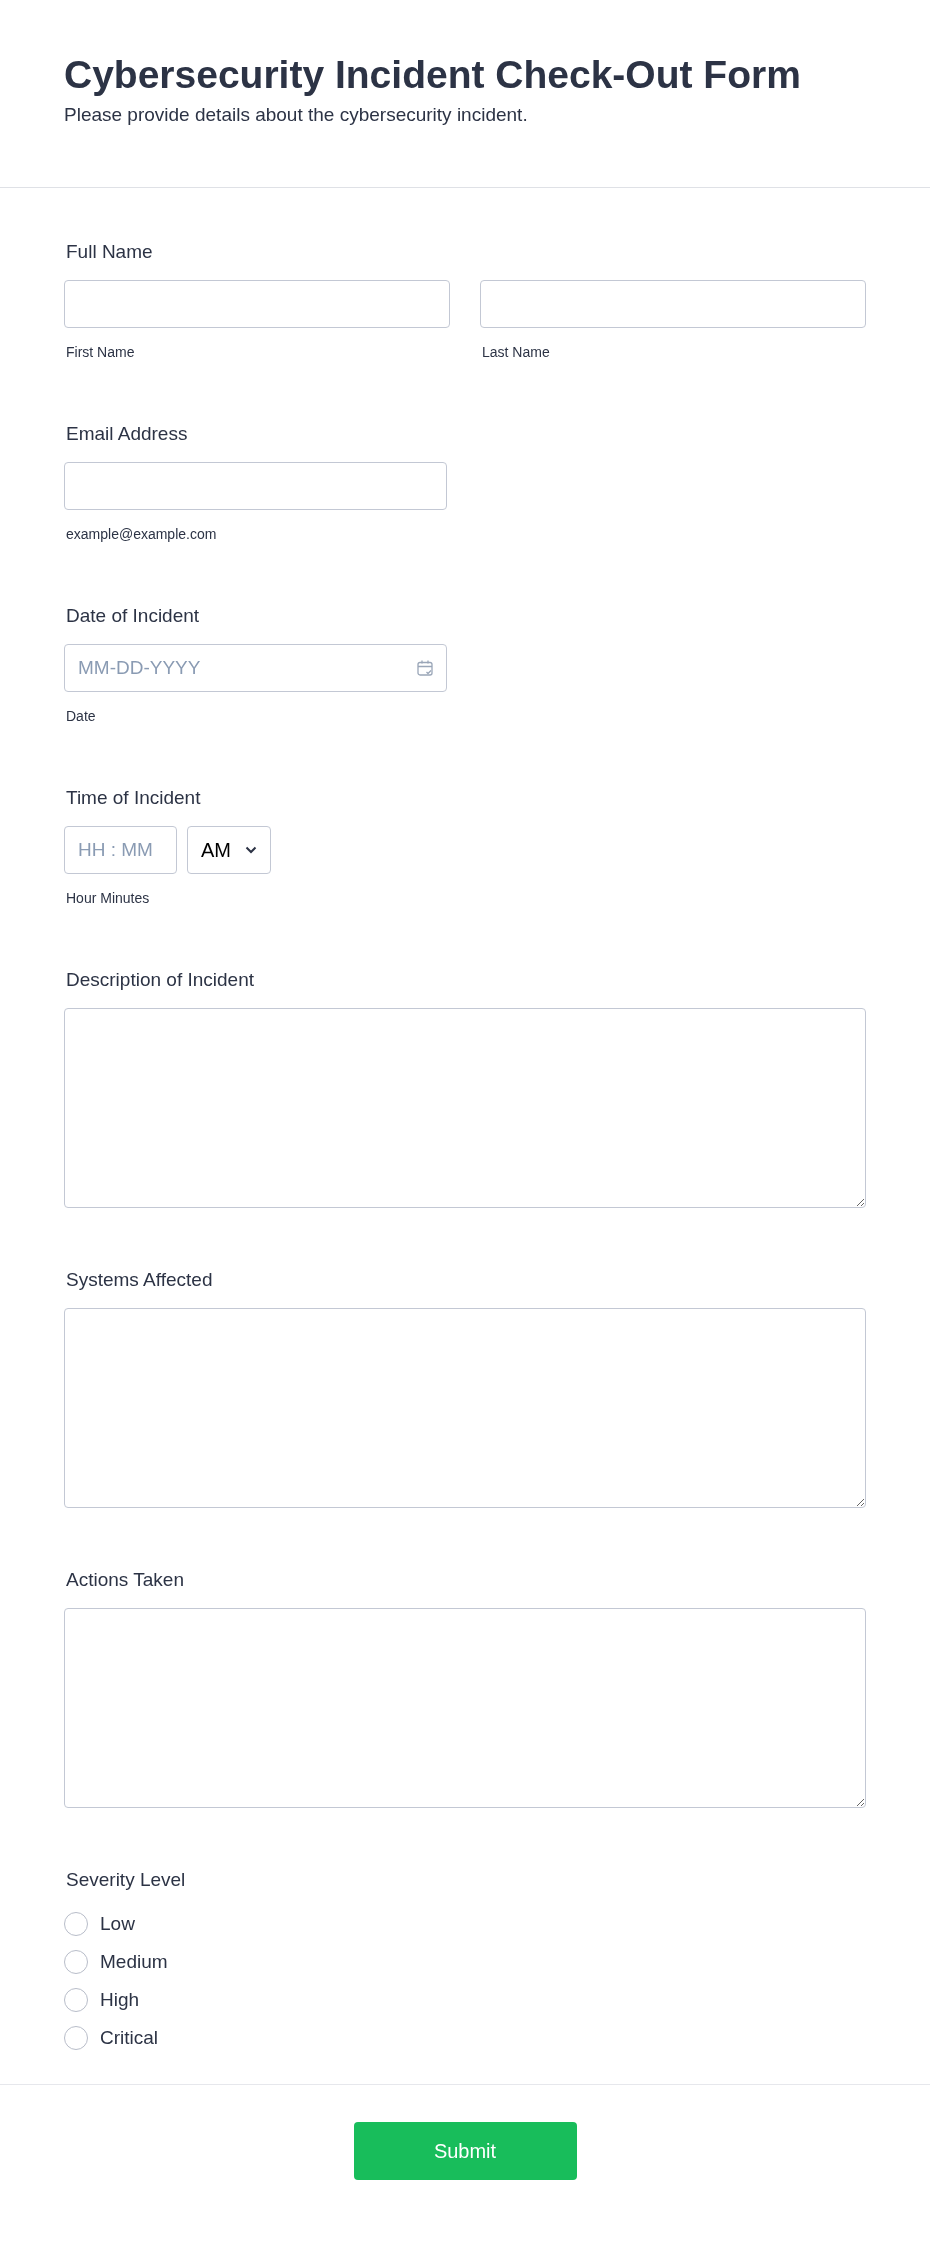 The width and height of the screenshot is (930, 2245). Describe the element at coordinates (117, 1923) in the screenshot. I see `option-label: Low` at that location.